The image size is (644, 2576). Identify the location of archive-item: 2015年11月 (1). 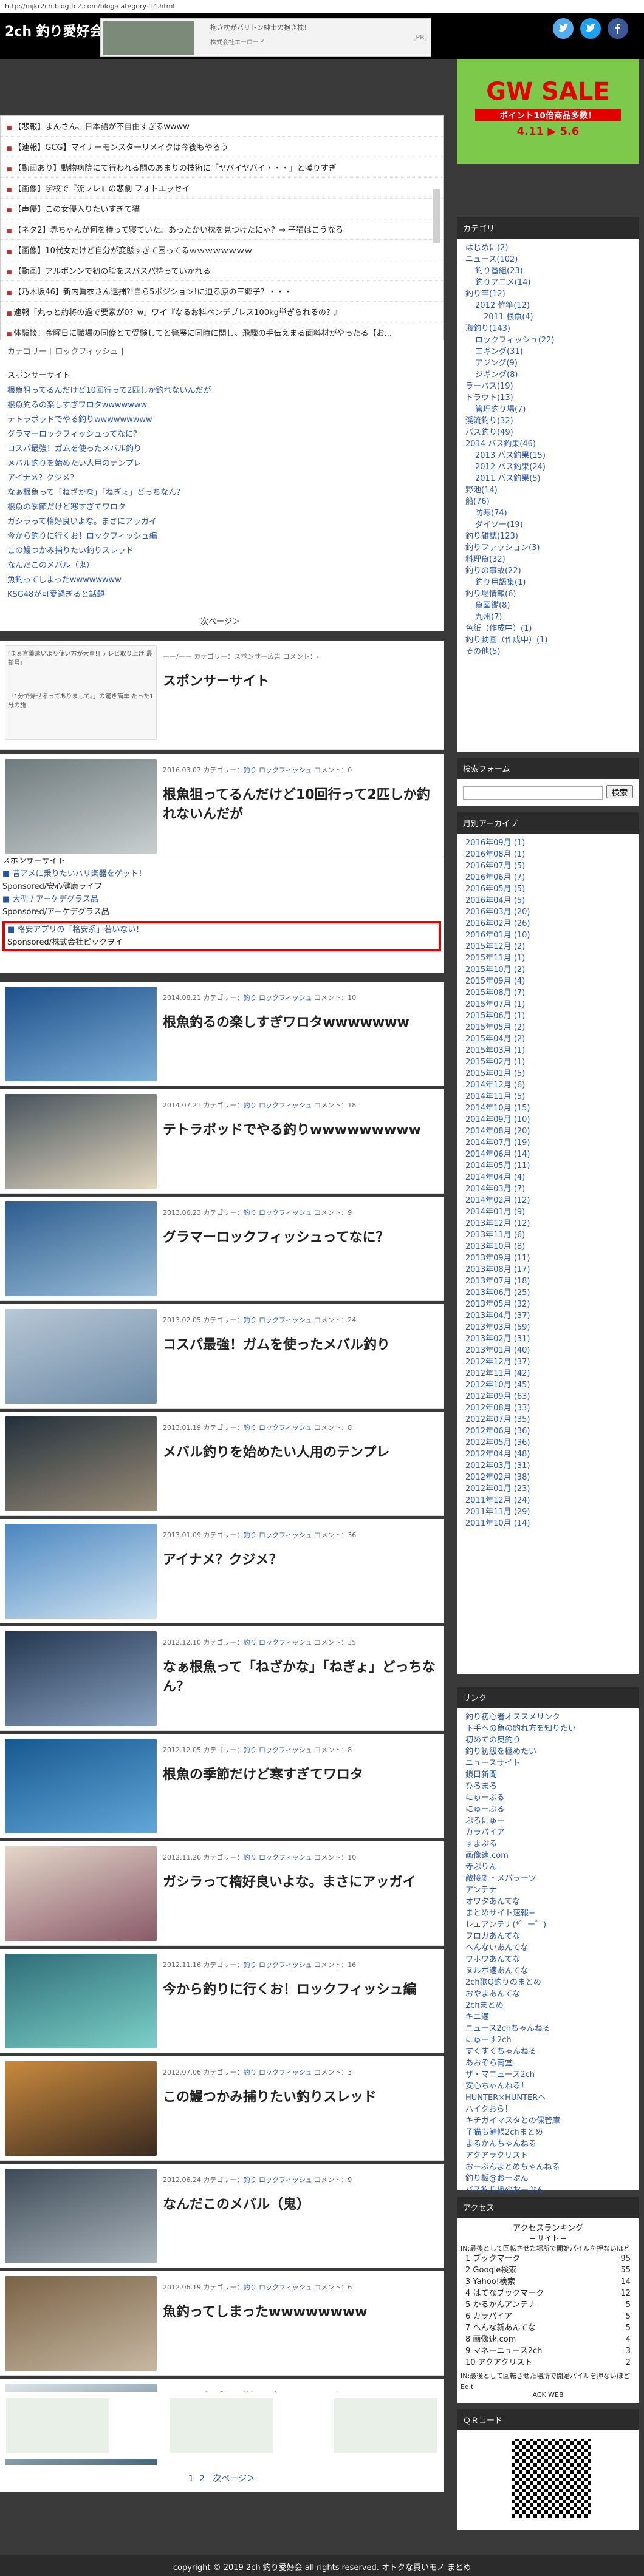
(548, 958).